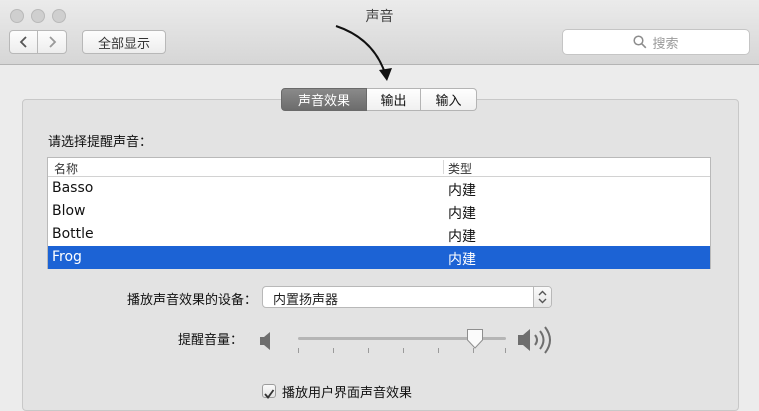 This screenshot has height=411, width=759. Describe the element at coordinates (73, 234) in the screenshot. I see `sound-name: Bottle` at that location.